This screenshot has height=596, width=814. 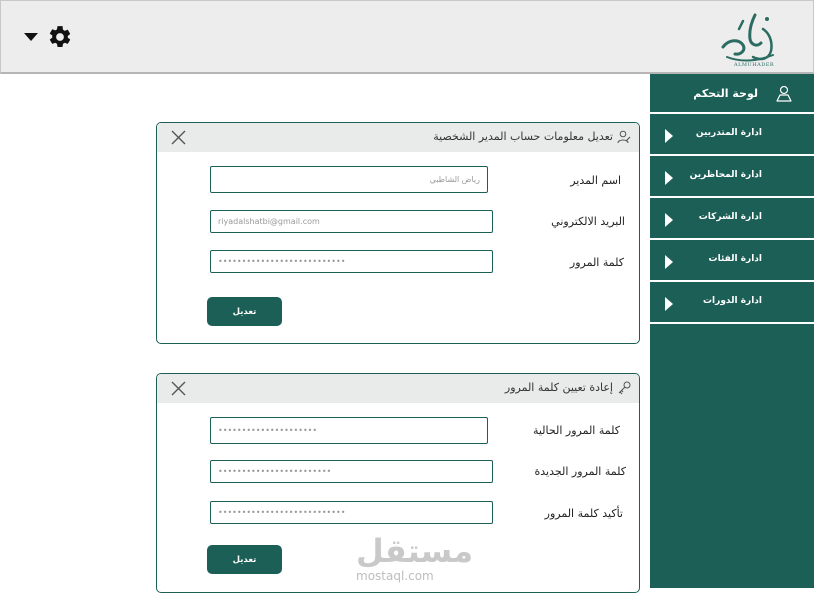 I want to click on field-label-manager-name: اسم المدير, so click(x=595, y=180).